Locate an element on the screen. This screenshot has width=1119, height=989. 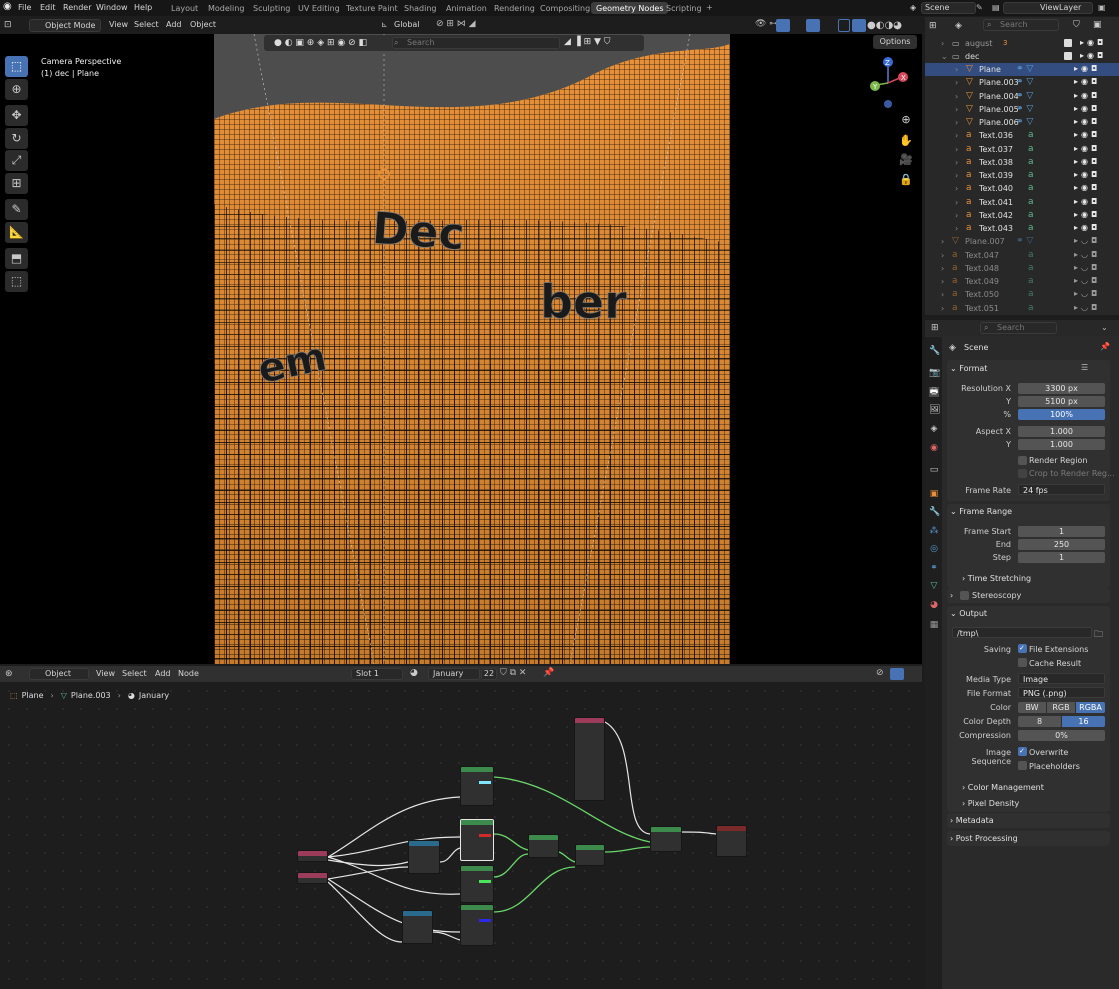
menu-help: Help is located at coordinates (143, 7).